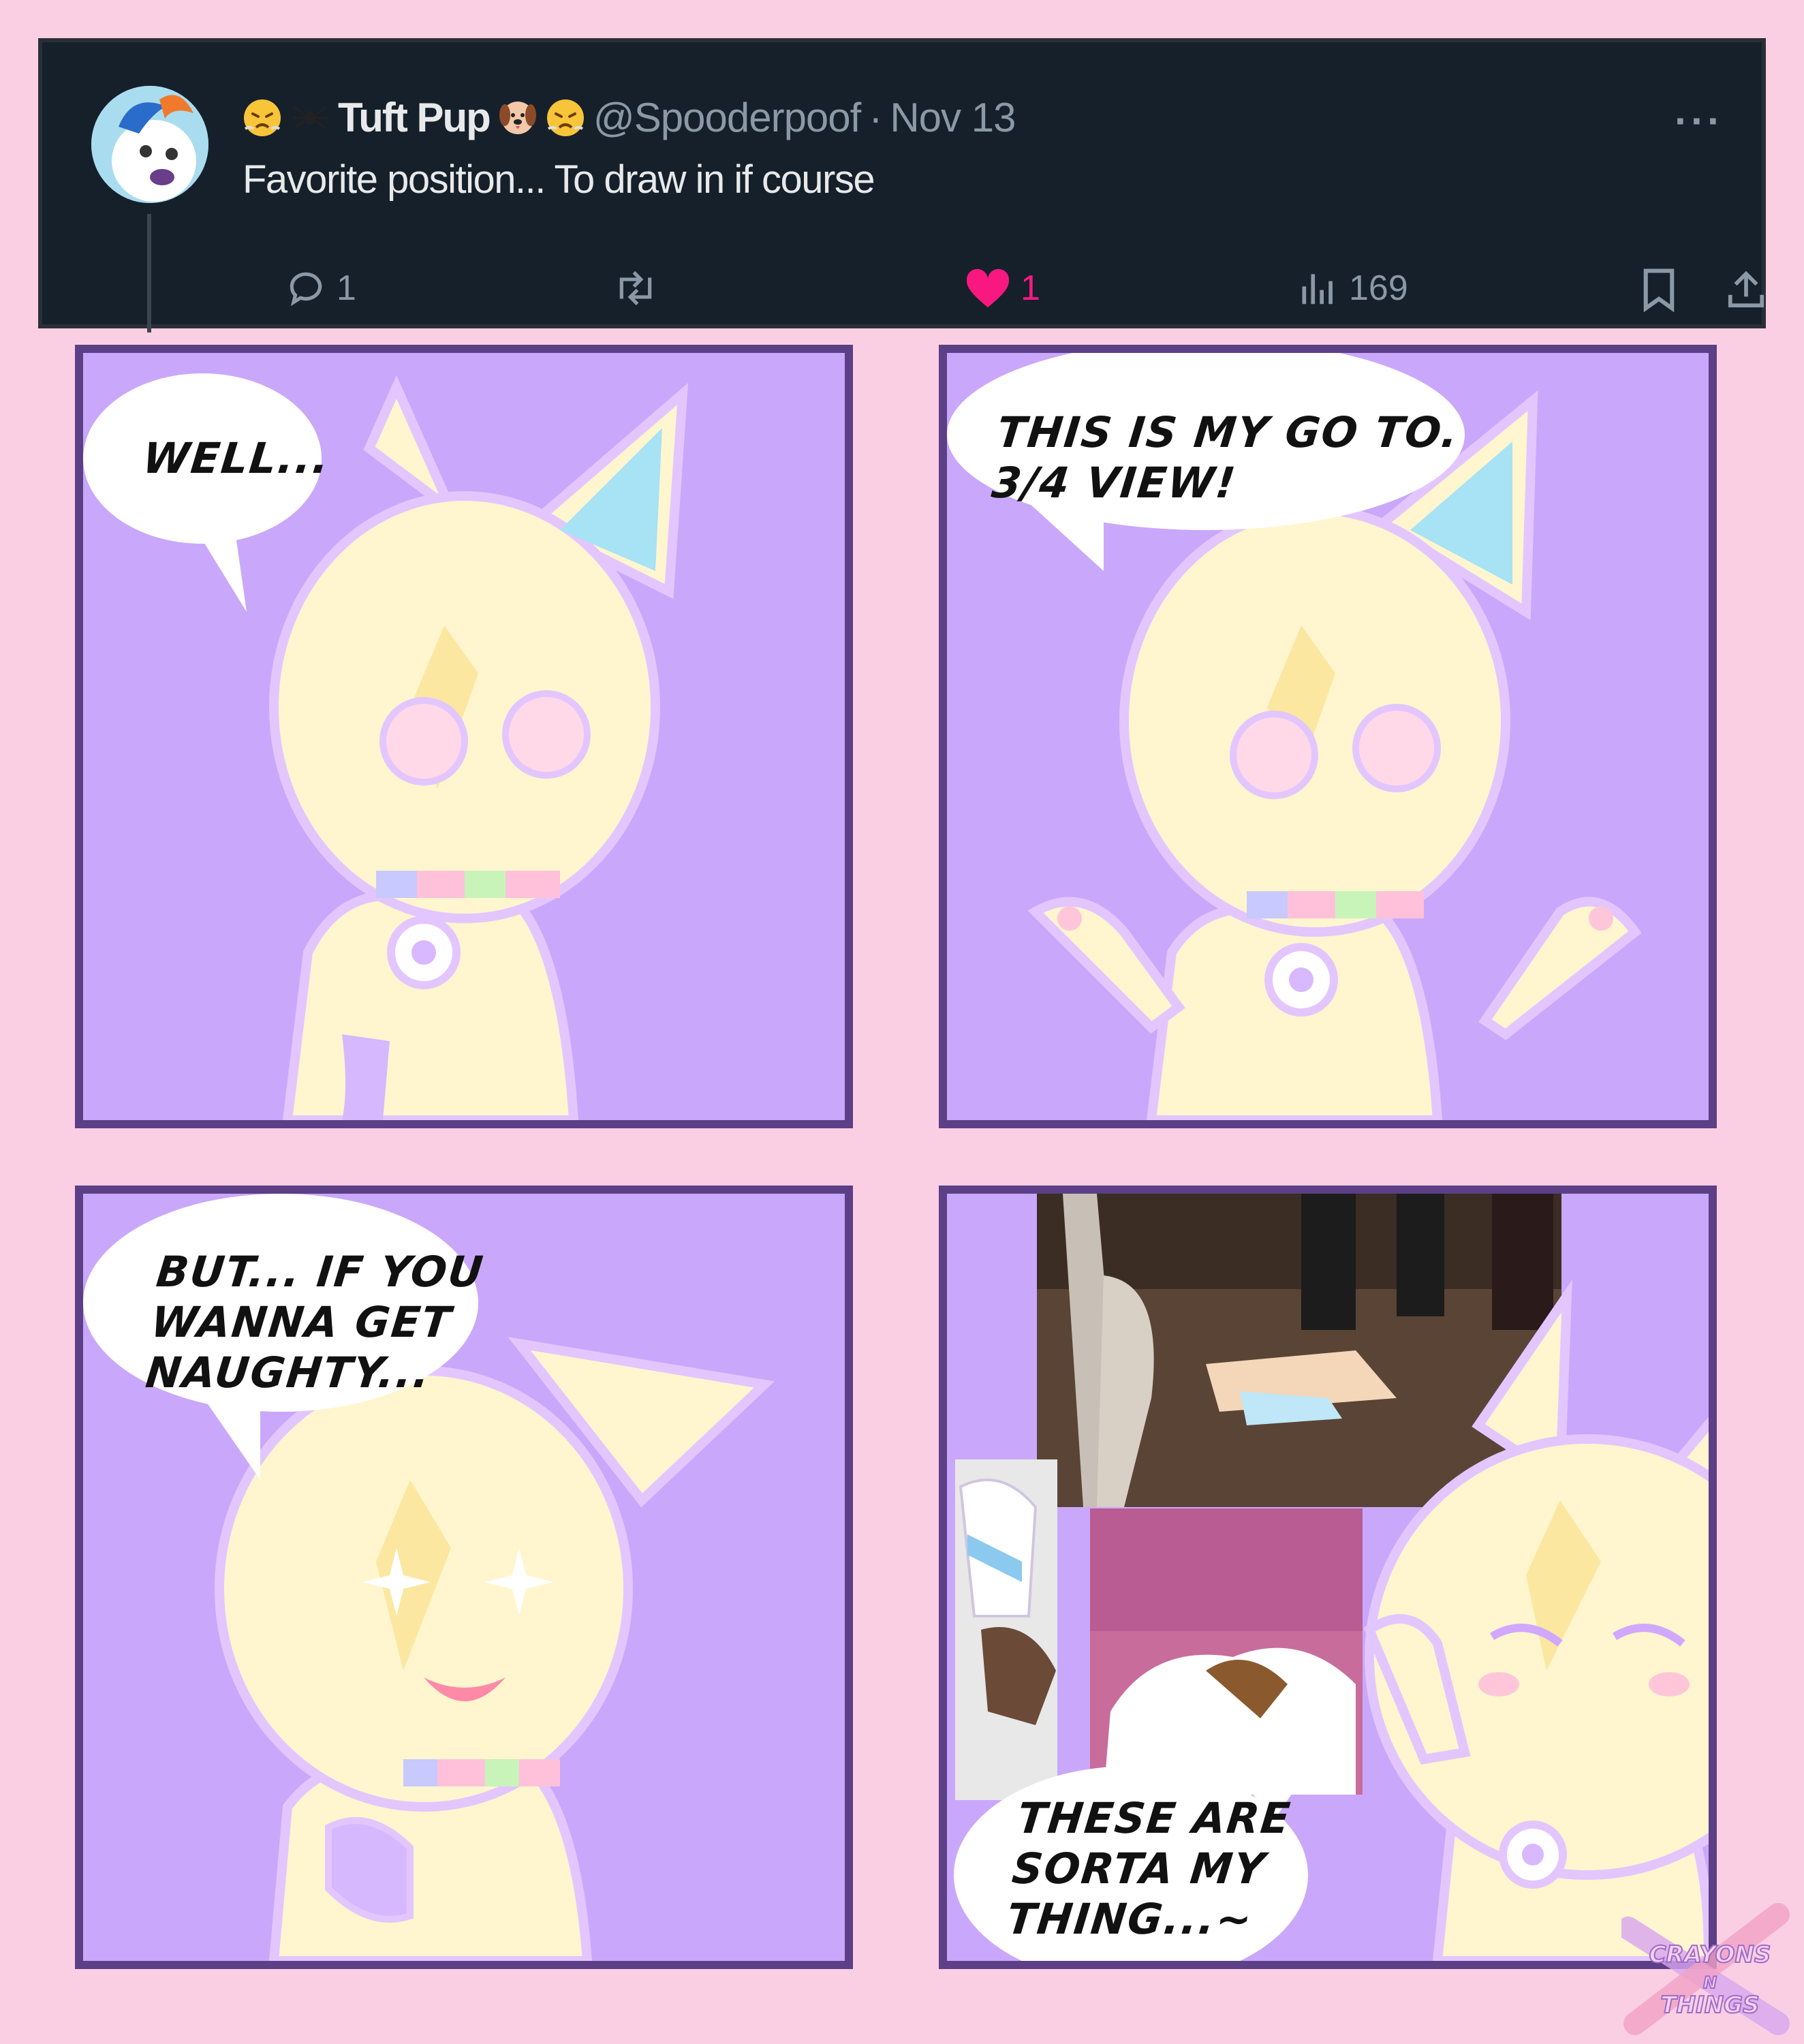 Image resolution: width=1804 pixels, height=2044 pixels. Describe the element at coordinates (306, 289) in the screenshot. I see `reply-icon` at that location.